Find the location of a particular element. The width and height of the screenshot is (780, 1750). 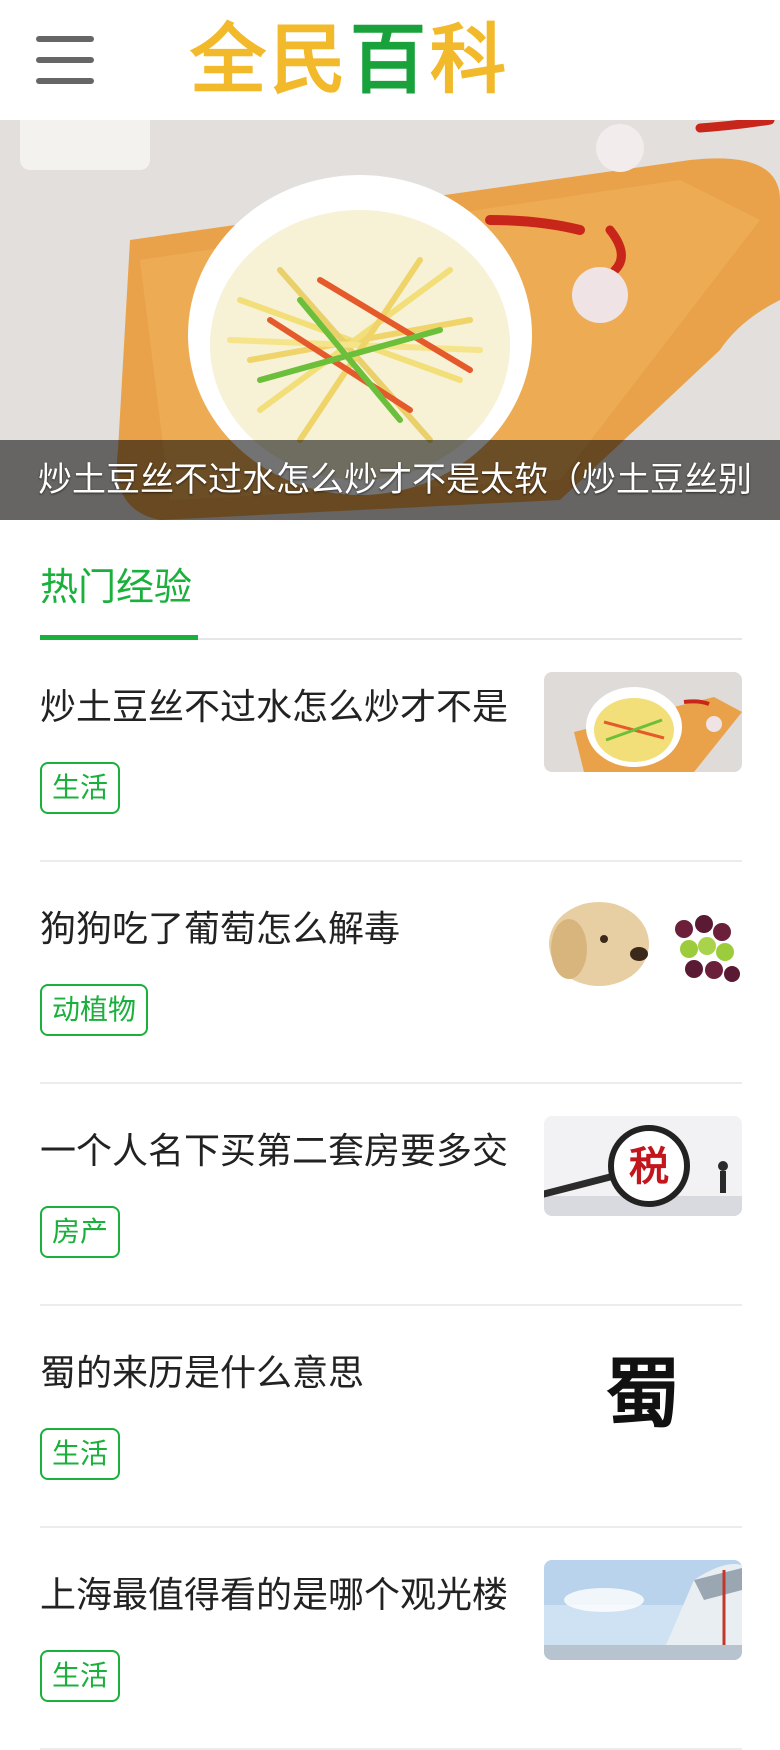

shu-character-thumbnail: 蜀 is located at coordinates (643, 1388).